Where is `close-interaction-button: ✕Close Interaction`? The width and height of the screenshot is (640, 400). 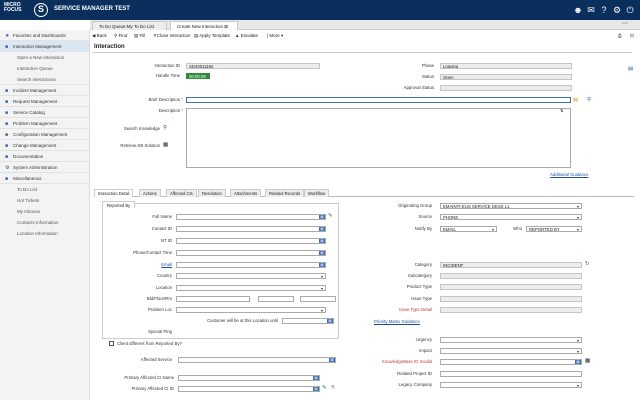
close-interaction-button: ✕Close Interaction is located at coordinates (172, 36).